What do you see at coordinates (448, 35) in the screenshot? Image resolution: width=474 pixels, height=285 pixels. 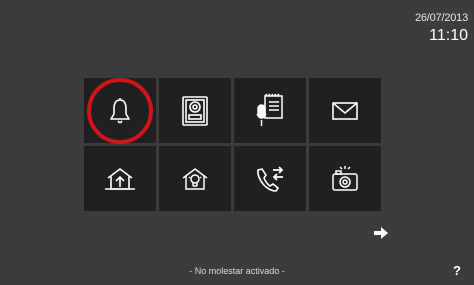 I see `time-label: 11:10` at bounding box center [448, 35].